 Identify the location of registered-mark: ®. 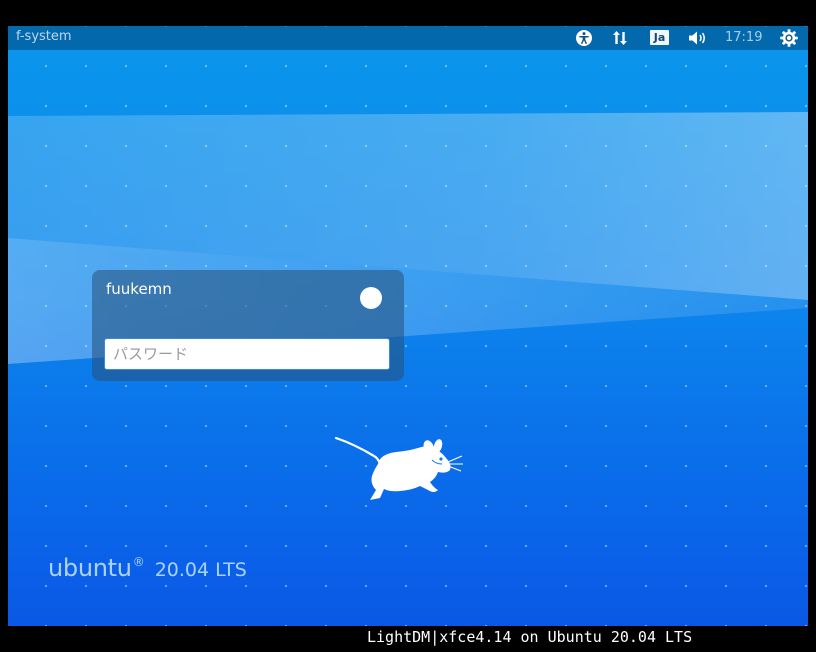
(138, 562).